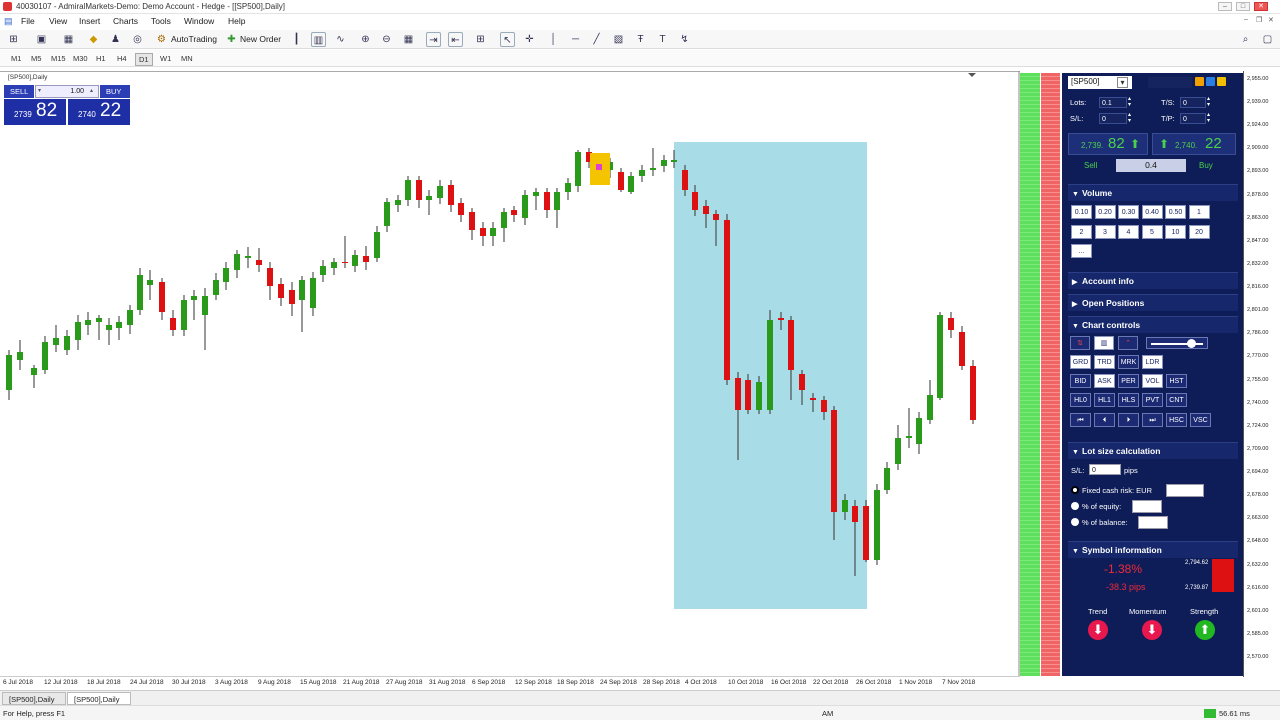 The height and width of the screenshot is (720, 1280). I want to click on equity-radio, so click(1075, 506).